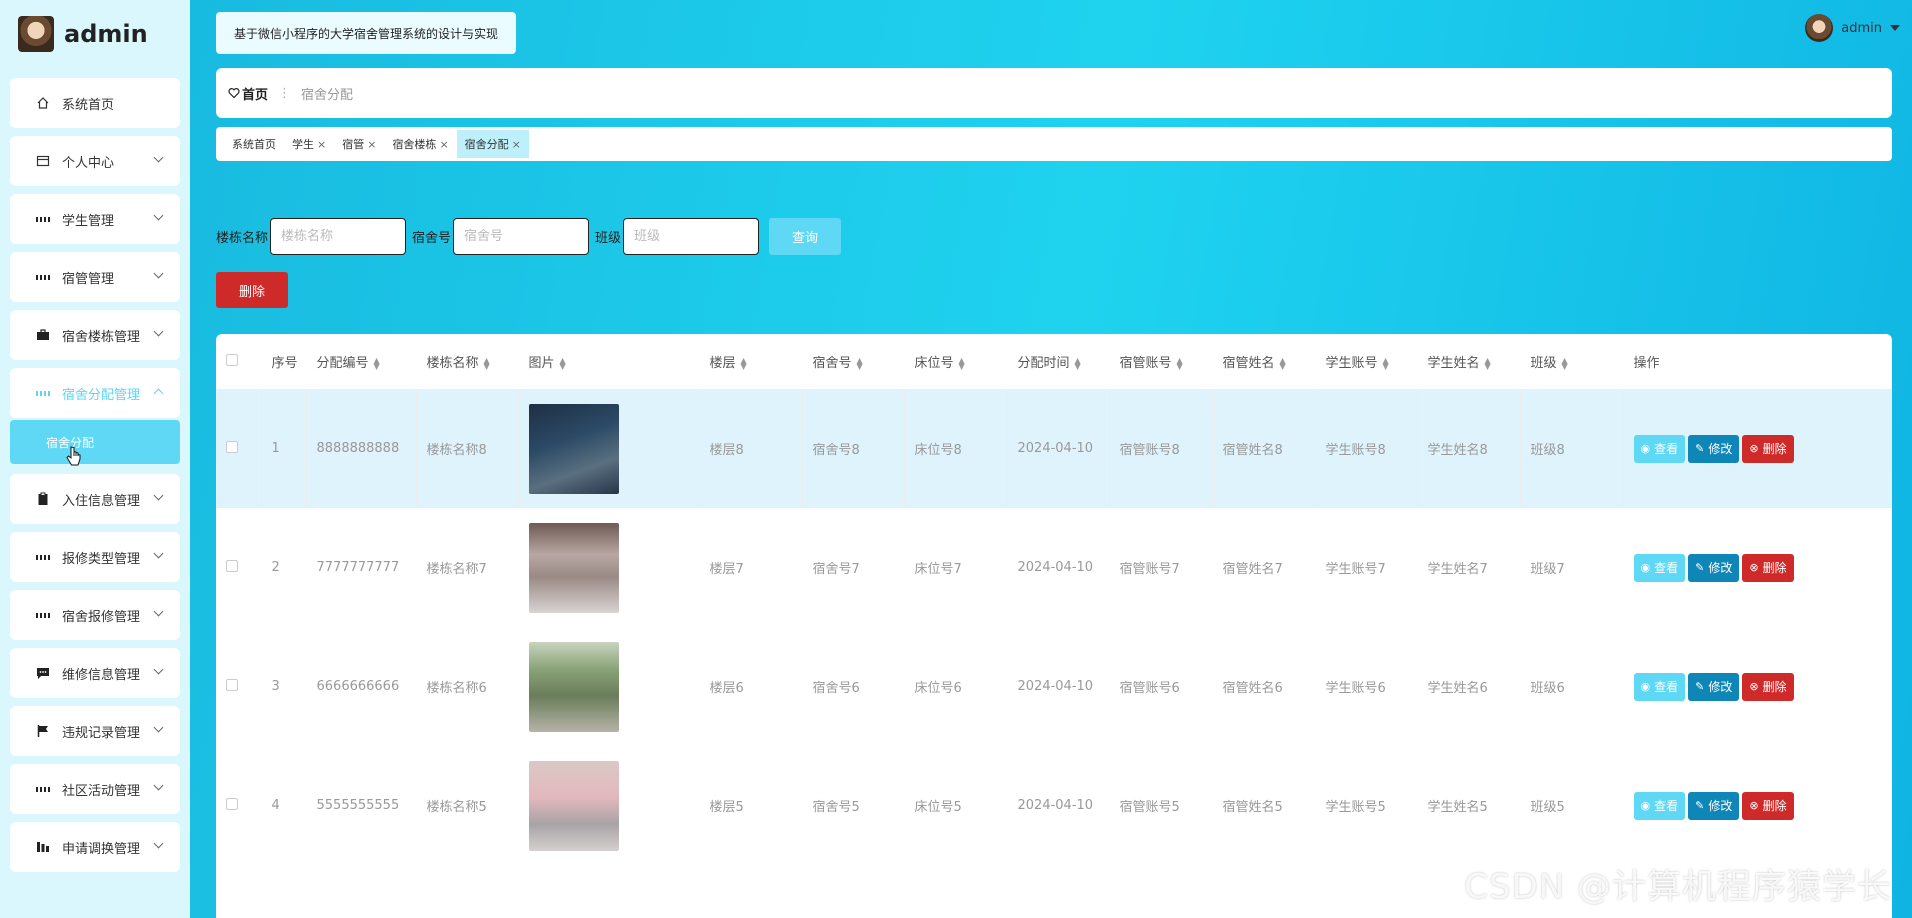  Describe the element at coordinates (1547, 688) in the screenshot. I see `table-cell: 班级6` at that location.